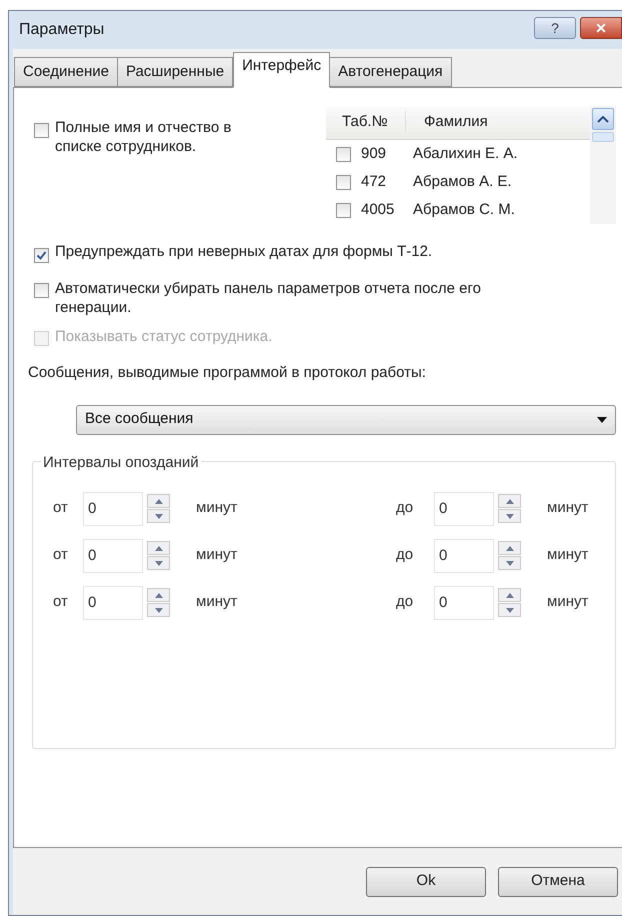 The image size is (622, 916). I want to click on help-button: ?, so click(555, 28).